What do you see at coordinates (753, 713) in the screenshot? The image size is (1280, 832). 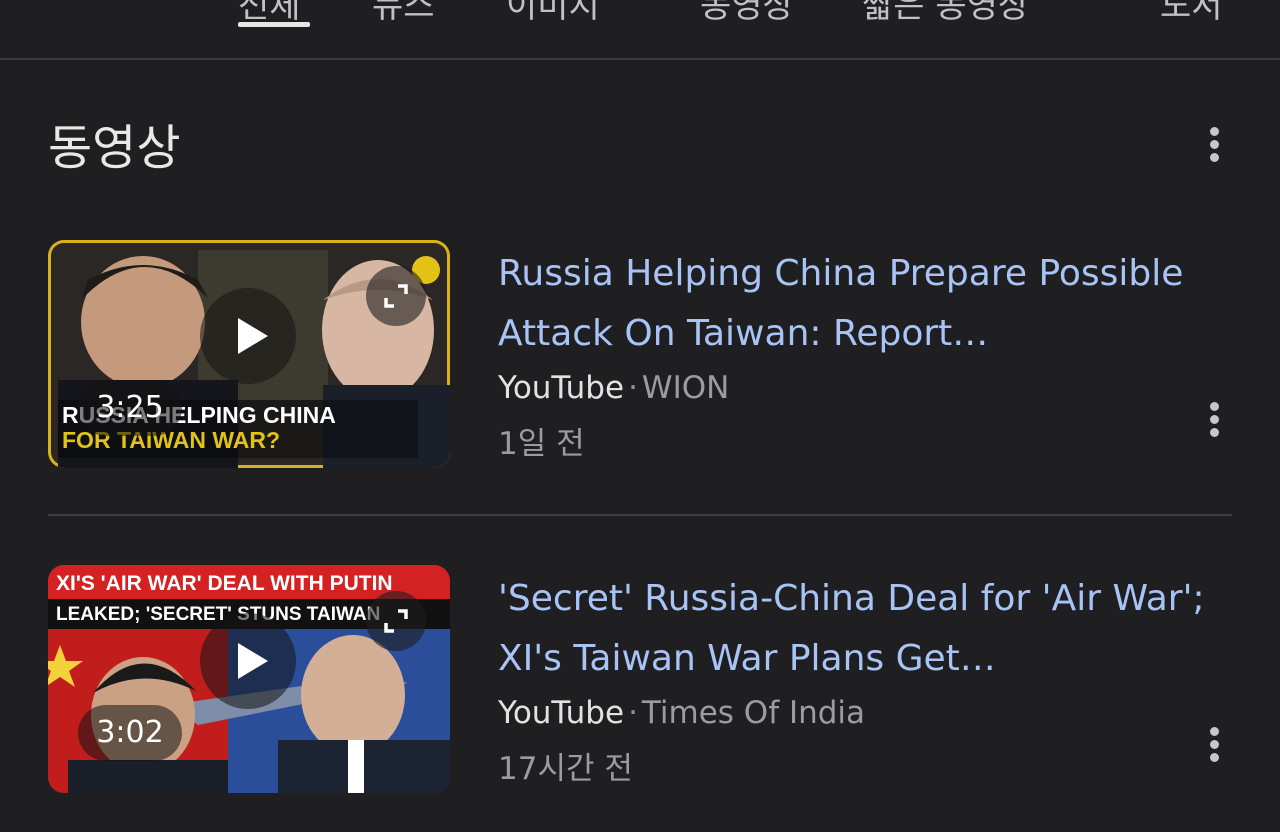 I see `video-channel: Times Of India` at bounding box center [753, 713].